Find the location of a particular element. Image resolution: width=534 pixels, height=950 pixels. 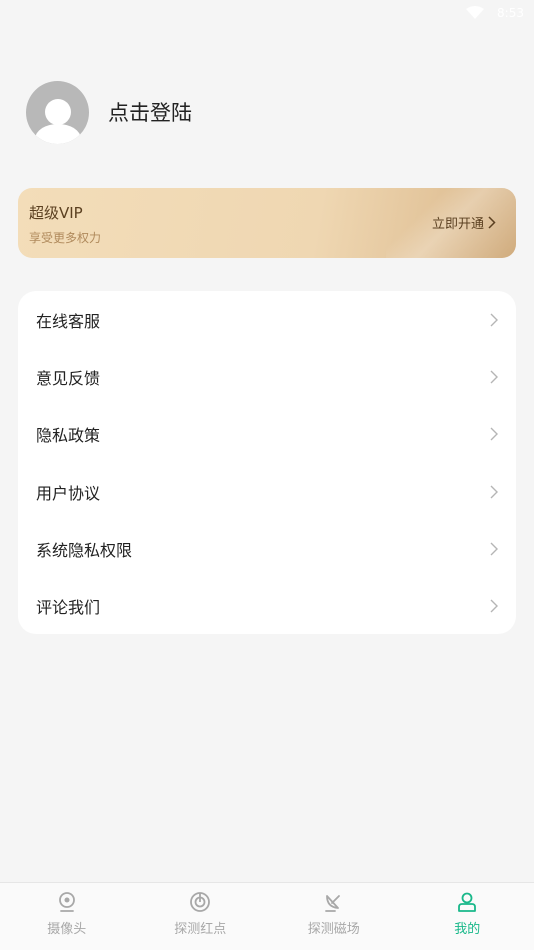

menu-item-feedback: 意见反馈 is located at coordinates (267, 376).